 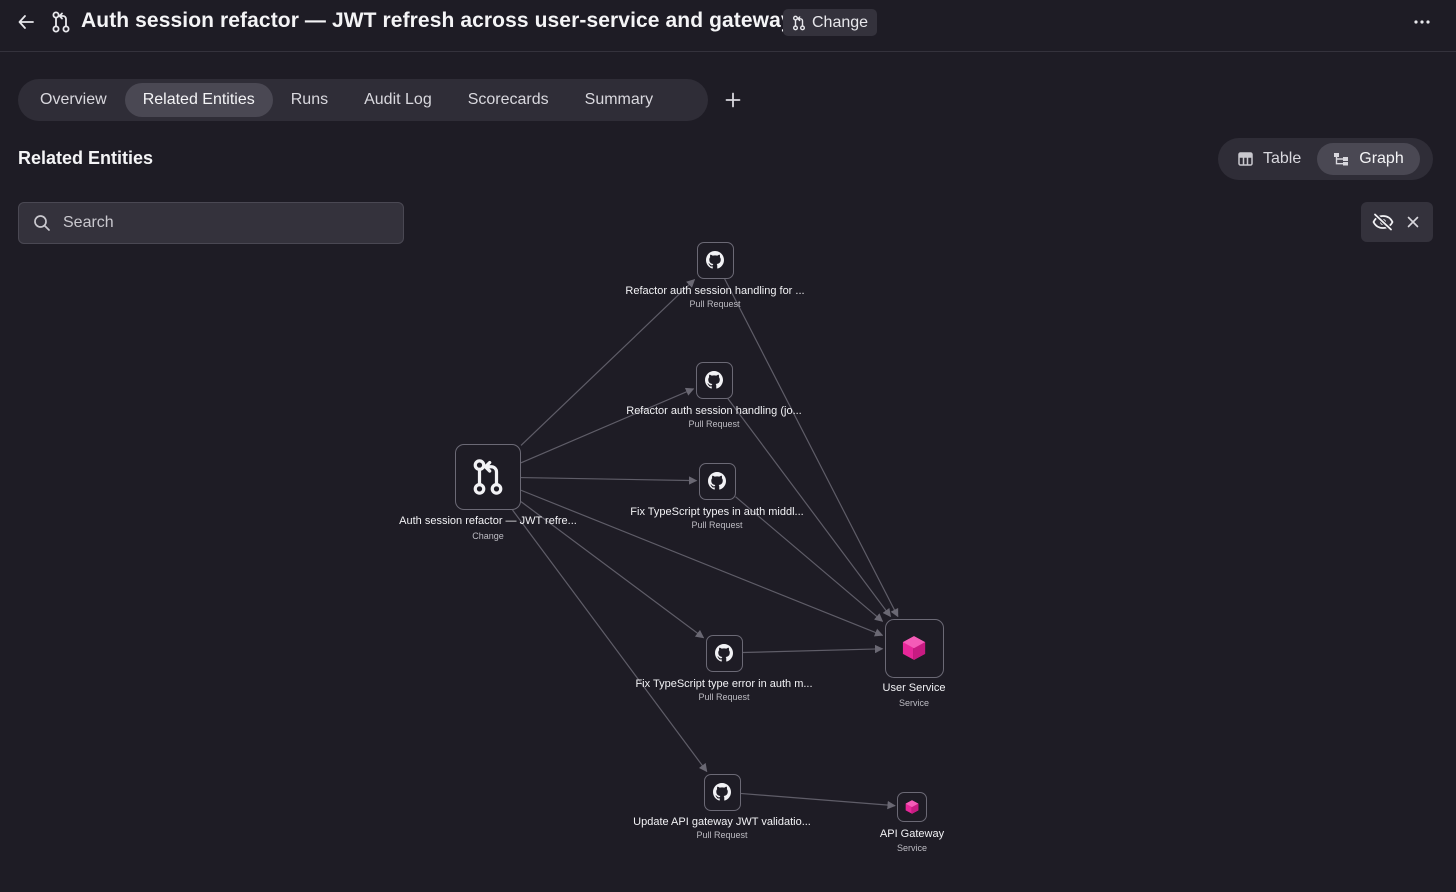 I want to click on more-options-button, so click(x=1422, y=22).